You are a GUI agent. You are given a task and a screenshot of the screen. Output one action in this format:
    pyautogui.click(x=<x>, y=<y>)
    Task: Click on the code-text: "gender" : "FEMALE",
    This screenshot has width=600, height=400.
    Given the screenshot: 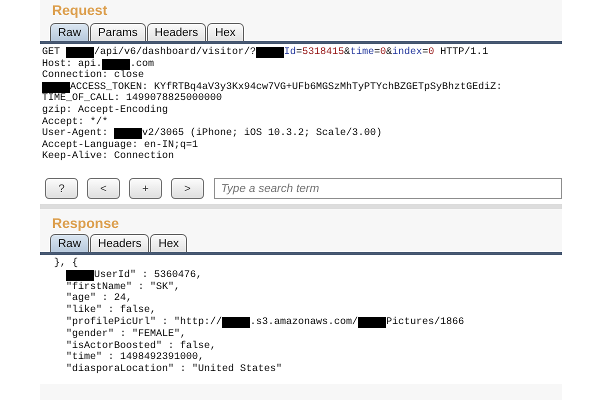 What is the action you would take?
    pyautogui.click(x=126, y=334)
    